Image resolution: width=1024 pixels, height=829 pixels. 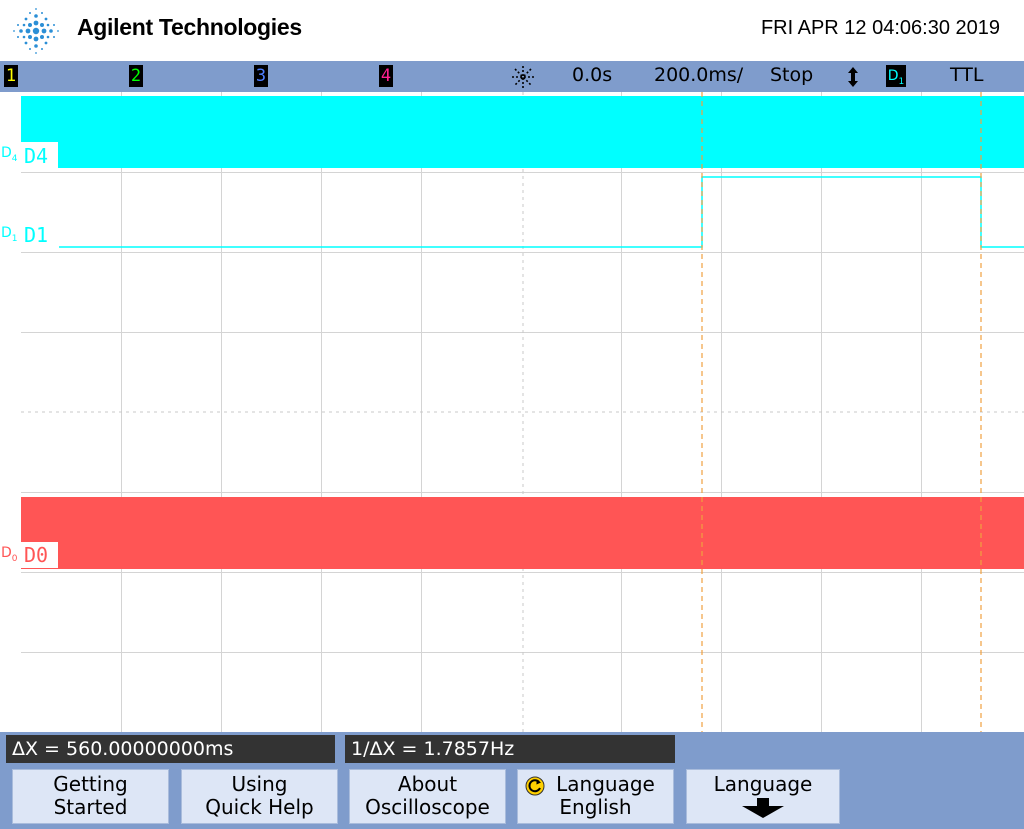 I want to click on d4-marker-number: 4, so click(x=14, y=158).